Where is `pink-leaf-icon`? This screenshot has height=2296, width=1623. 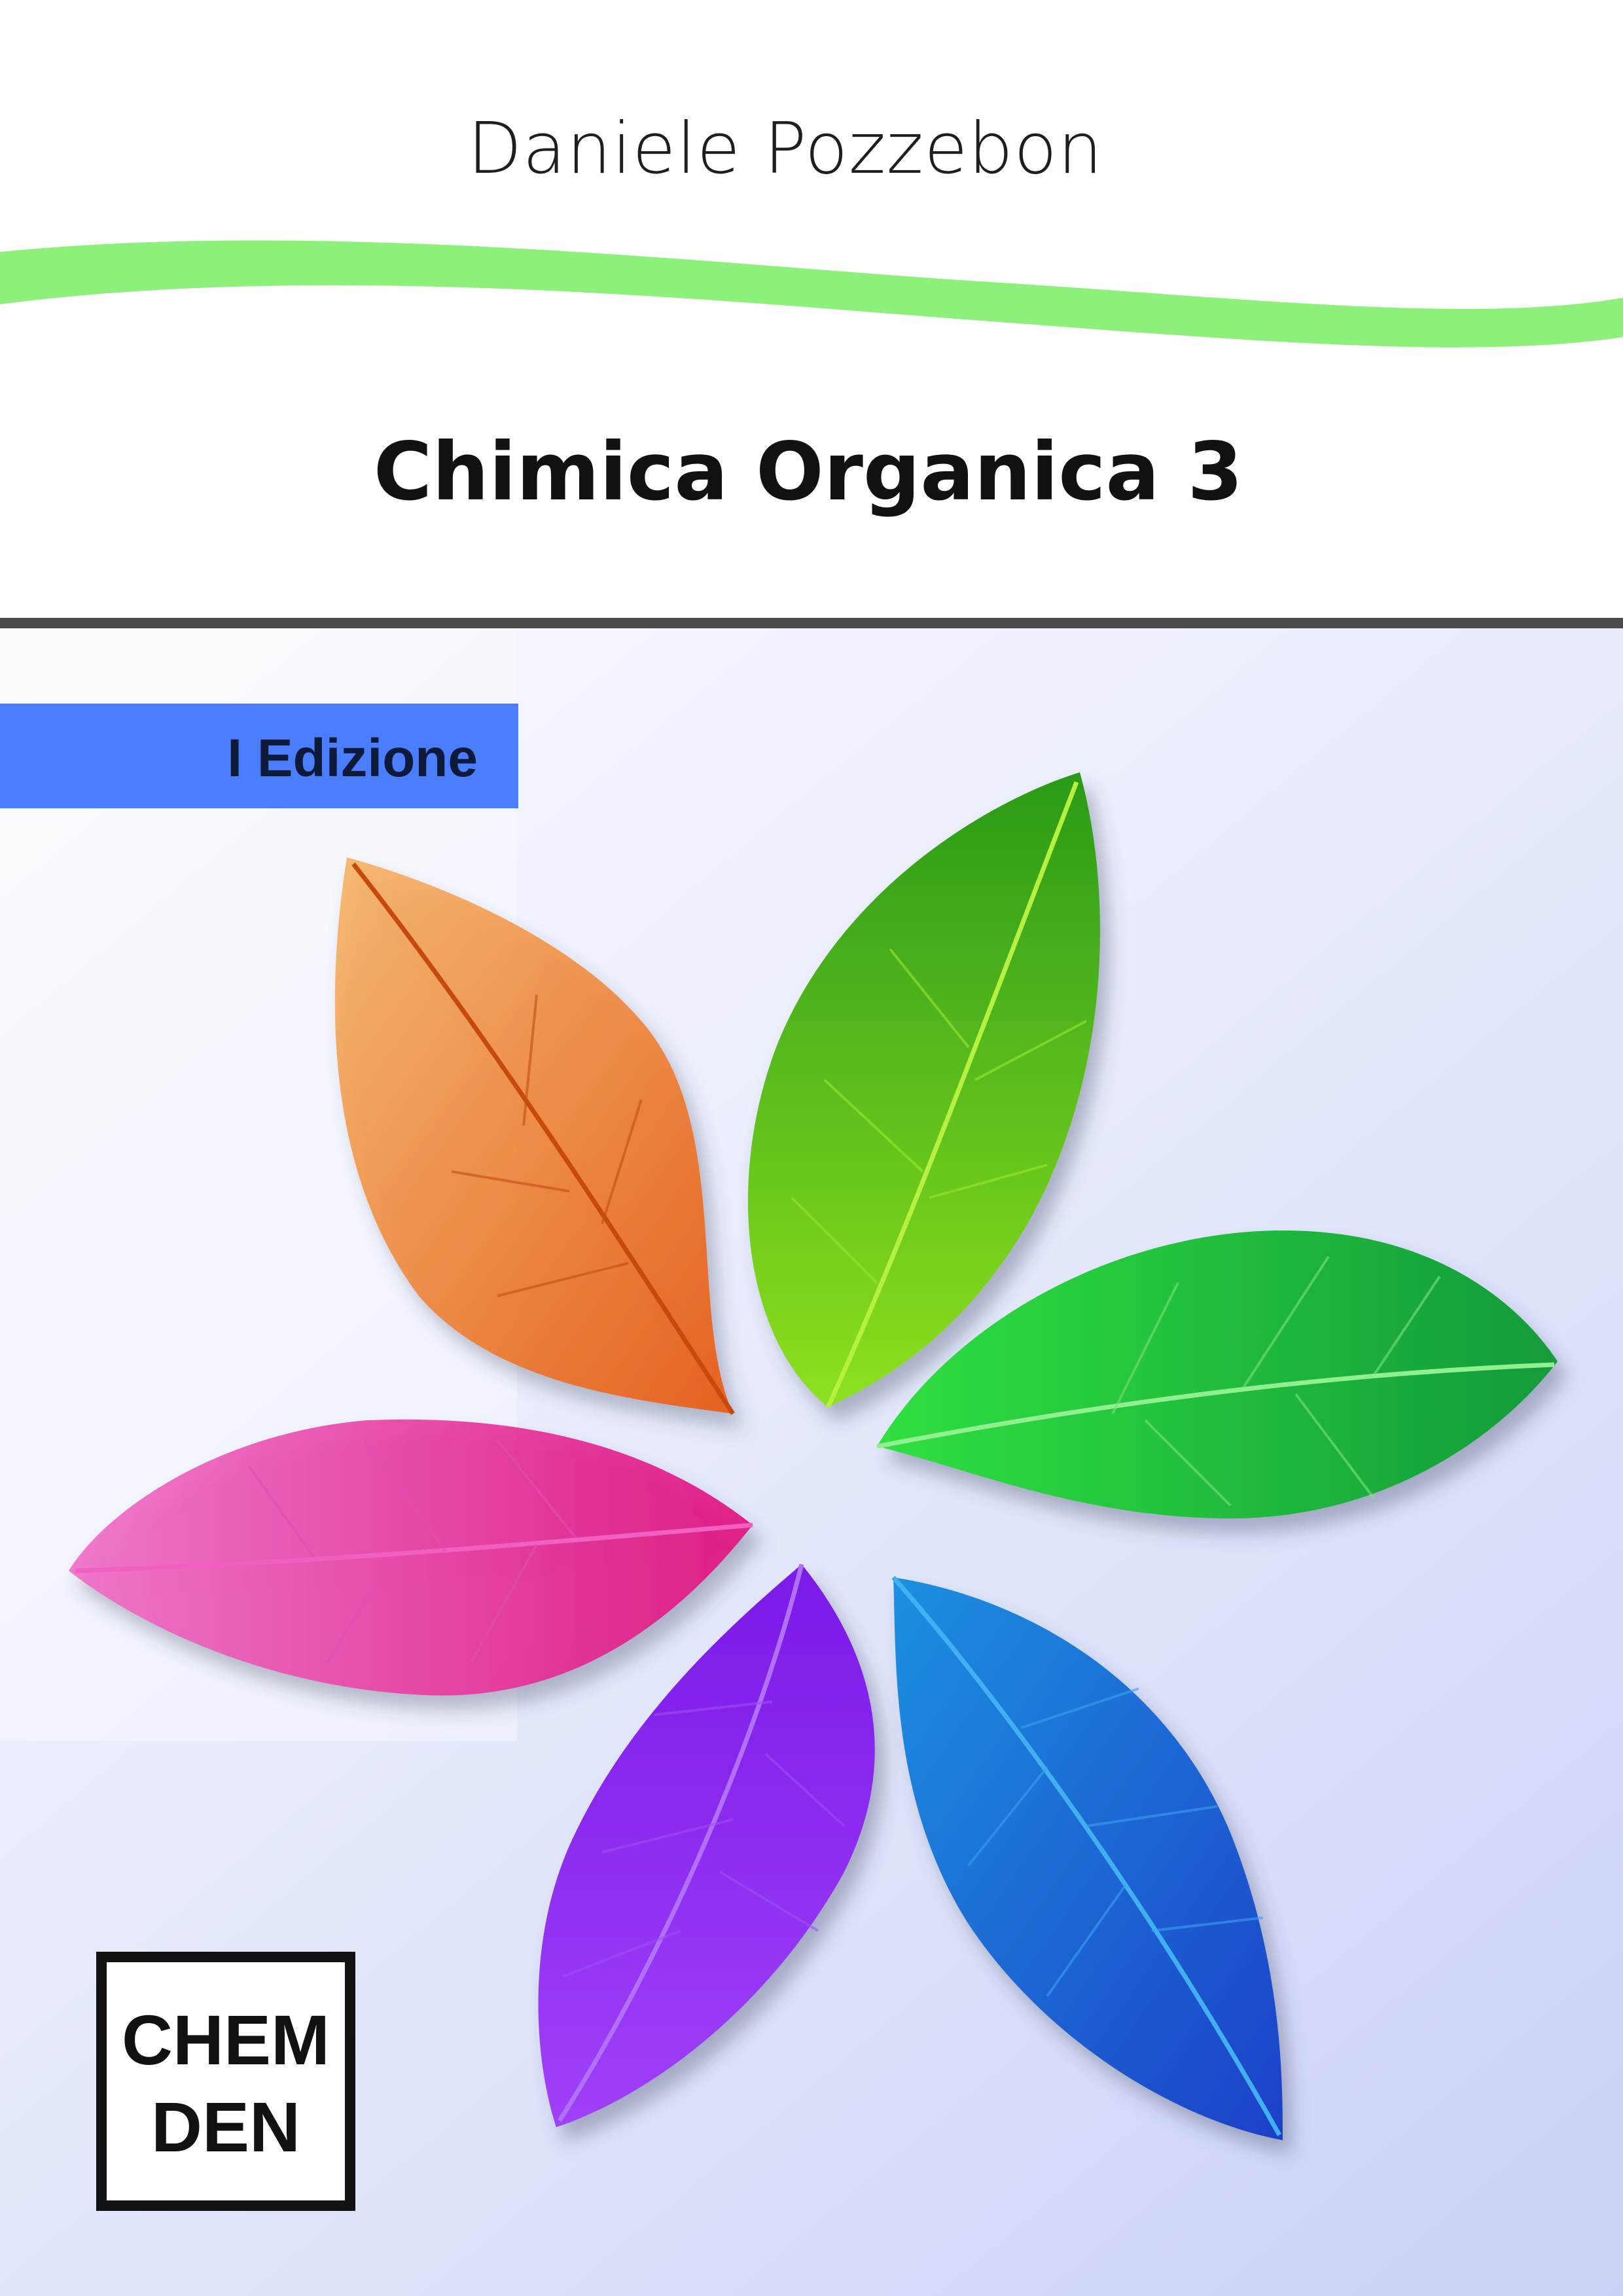
pink-leaf-icon is located at coordinates (411, 1557).